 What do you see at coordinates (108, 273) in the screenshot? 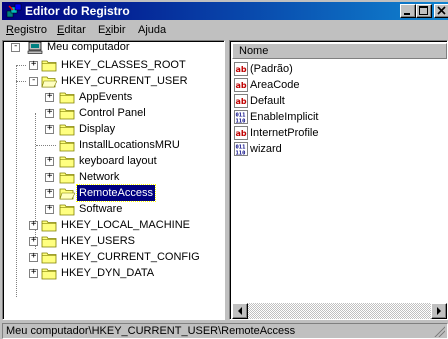
I see `tree-label-hkdd: HKEY_DYN_DATA` at bounding box center [108, 273].